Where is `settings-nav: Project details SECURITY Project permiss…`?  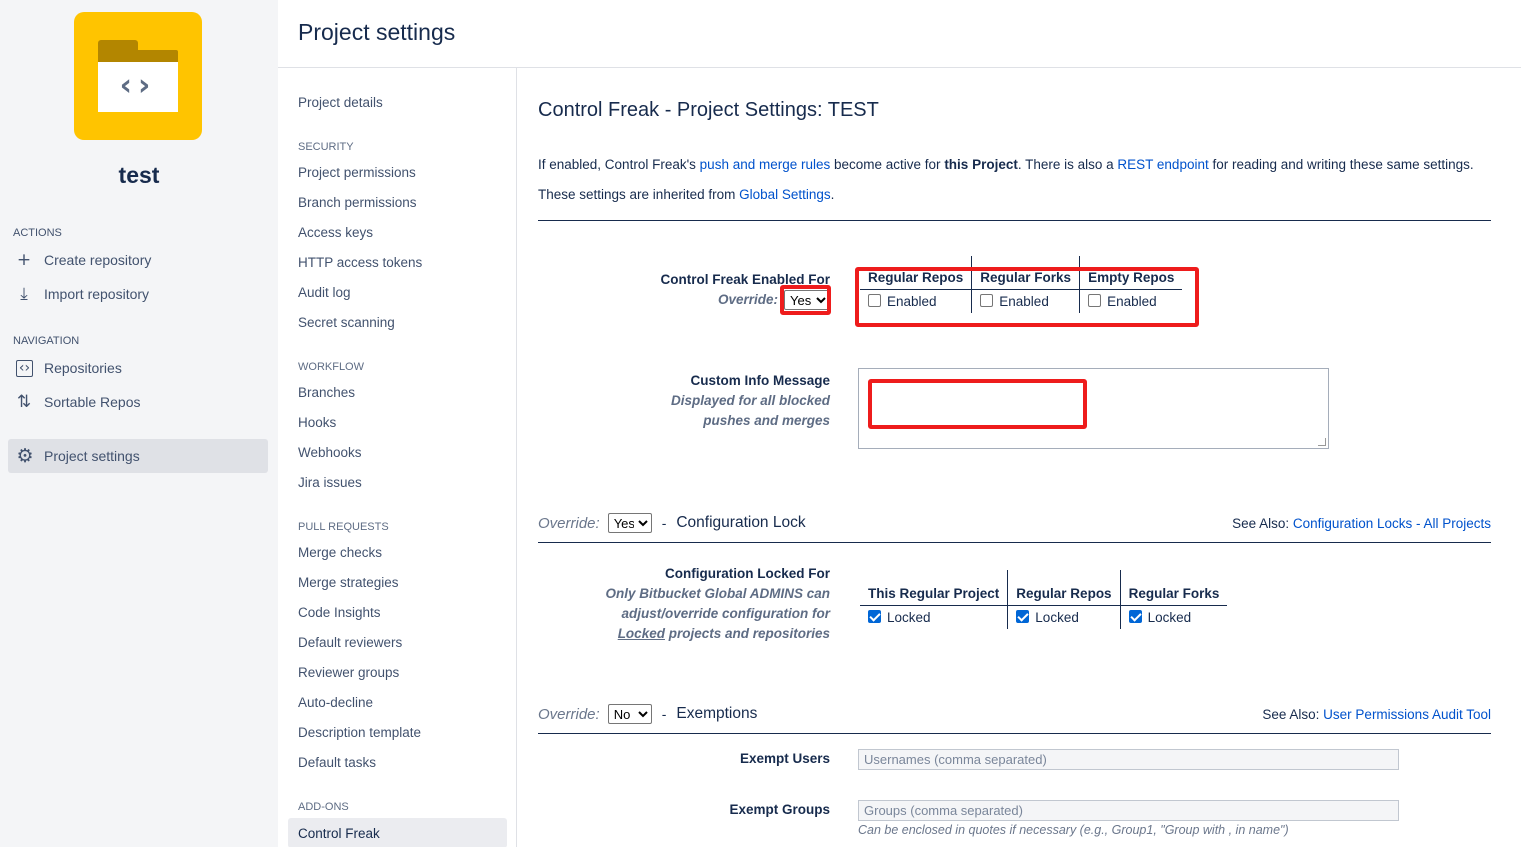 settings-nav: Project details SECURITY Project permiss… is located at coordinates (397, 457).